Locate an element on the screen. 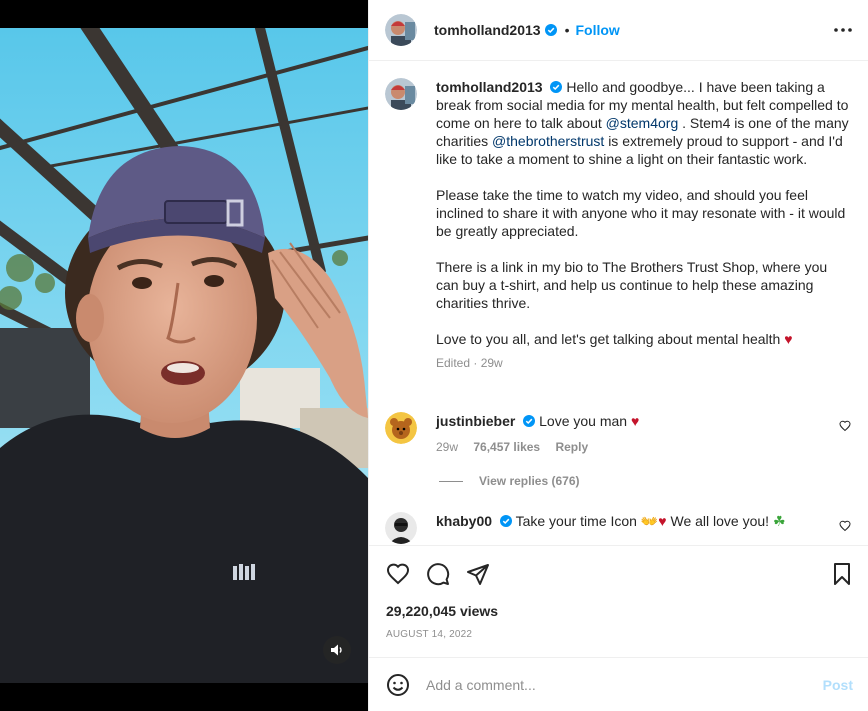 The image size is (868, 711). caption-meta: Edited · 29w is located at coordinates (469, 363).